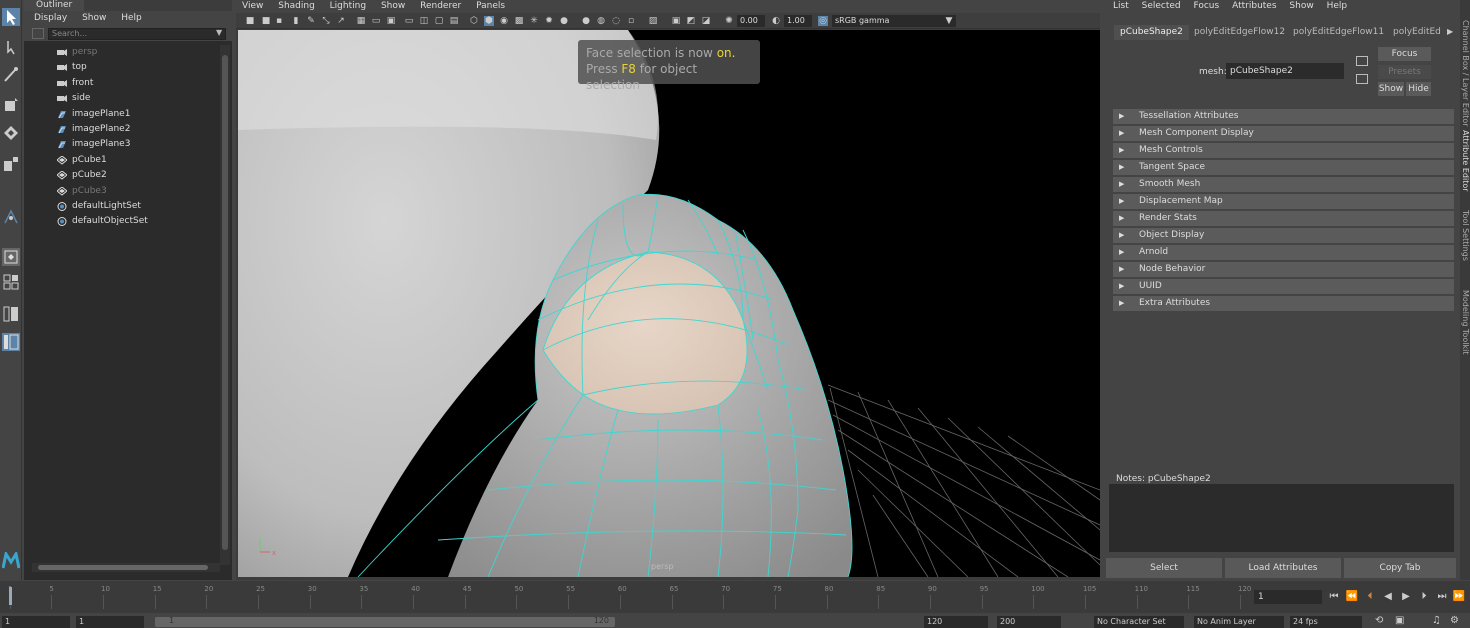 This screenshot has height=628, width=1470. I want to click on gamma-icon: ◐, so click(776, 21).